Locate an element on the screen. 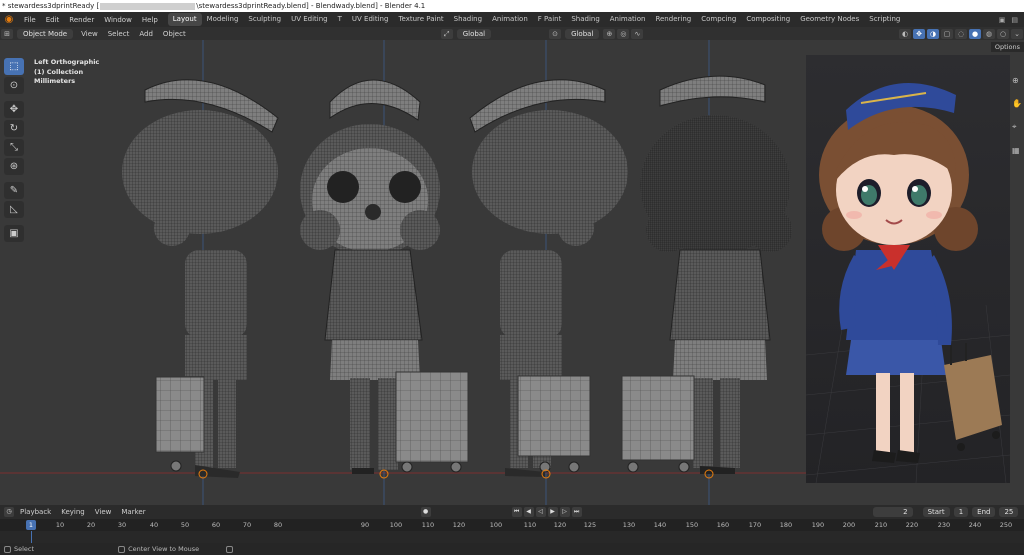 Image resolution: width=1024 pixels, height=555 pixels. menu-edit: Edit is located at coordinates (53, 20).